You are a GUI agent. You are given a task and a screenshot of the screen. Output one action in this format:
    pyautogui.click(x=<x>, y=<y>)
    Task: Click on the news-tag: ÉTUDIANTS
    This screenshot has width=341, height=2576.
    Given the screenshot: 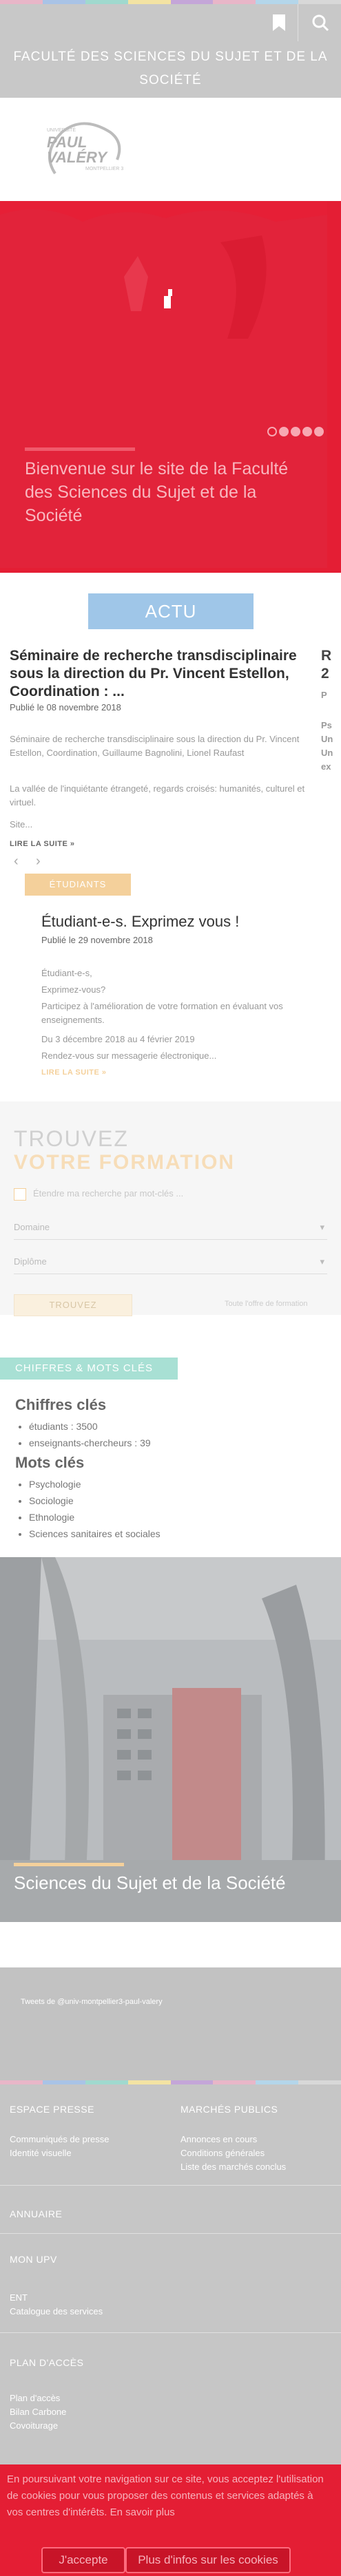 What is the action you would take?
    pyautogui.click(x=78, y=885)
    